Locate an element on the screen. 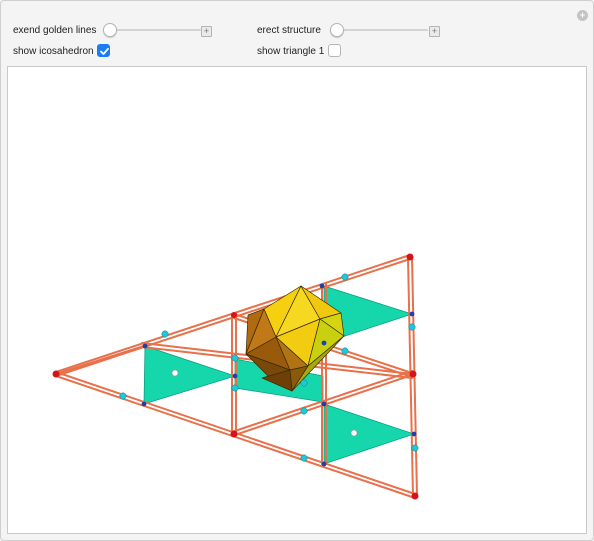  erect-structure-slider is located at coordinates (379, 30).